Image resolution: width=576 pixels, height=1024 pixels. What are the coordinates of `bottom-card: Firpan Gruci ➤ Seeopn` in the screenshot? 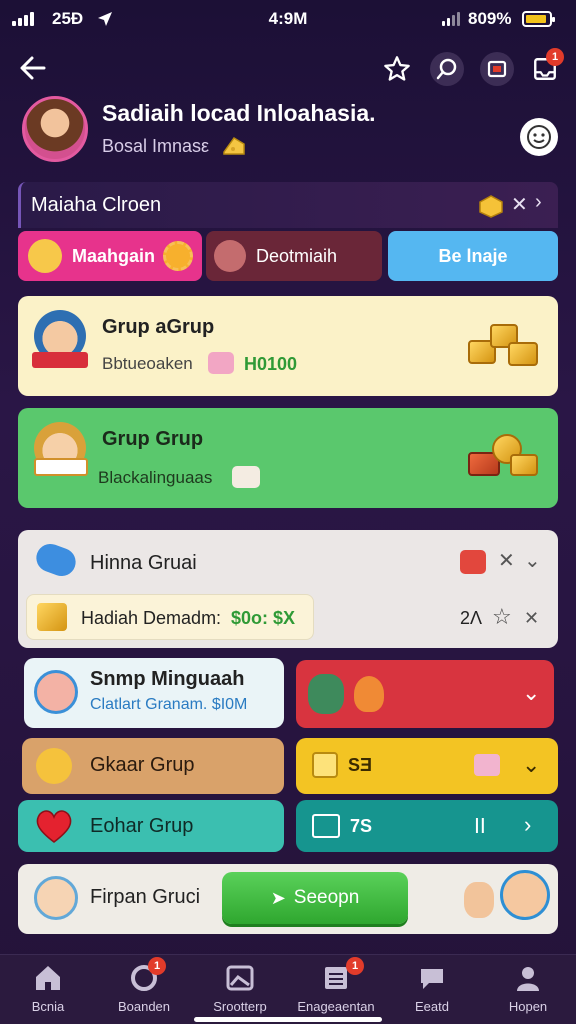 It's located at (288, 899).